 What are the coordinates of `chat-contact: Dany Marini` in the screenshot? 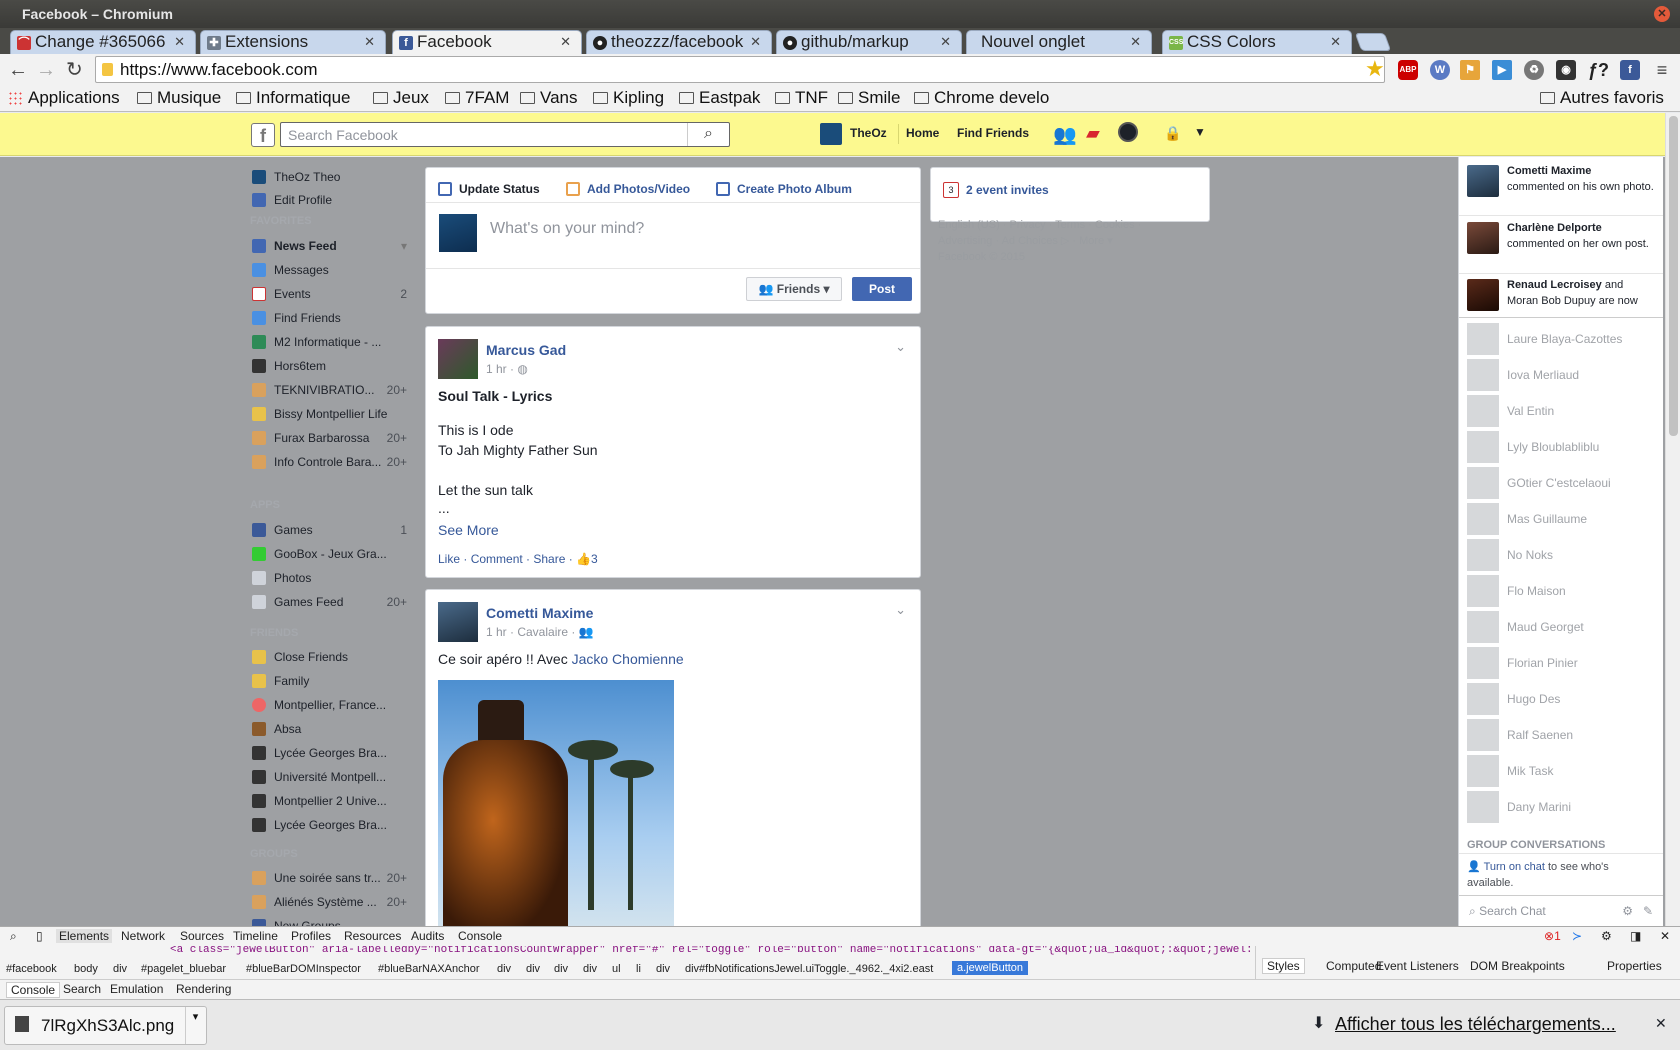 It's located at (1562, 807).